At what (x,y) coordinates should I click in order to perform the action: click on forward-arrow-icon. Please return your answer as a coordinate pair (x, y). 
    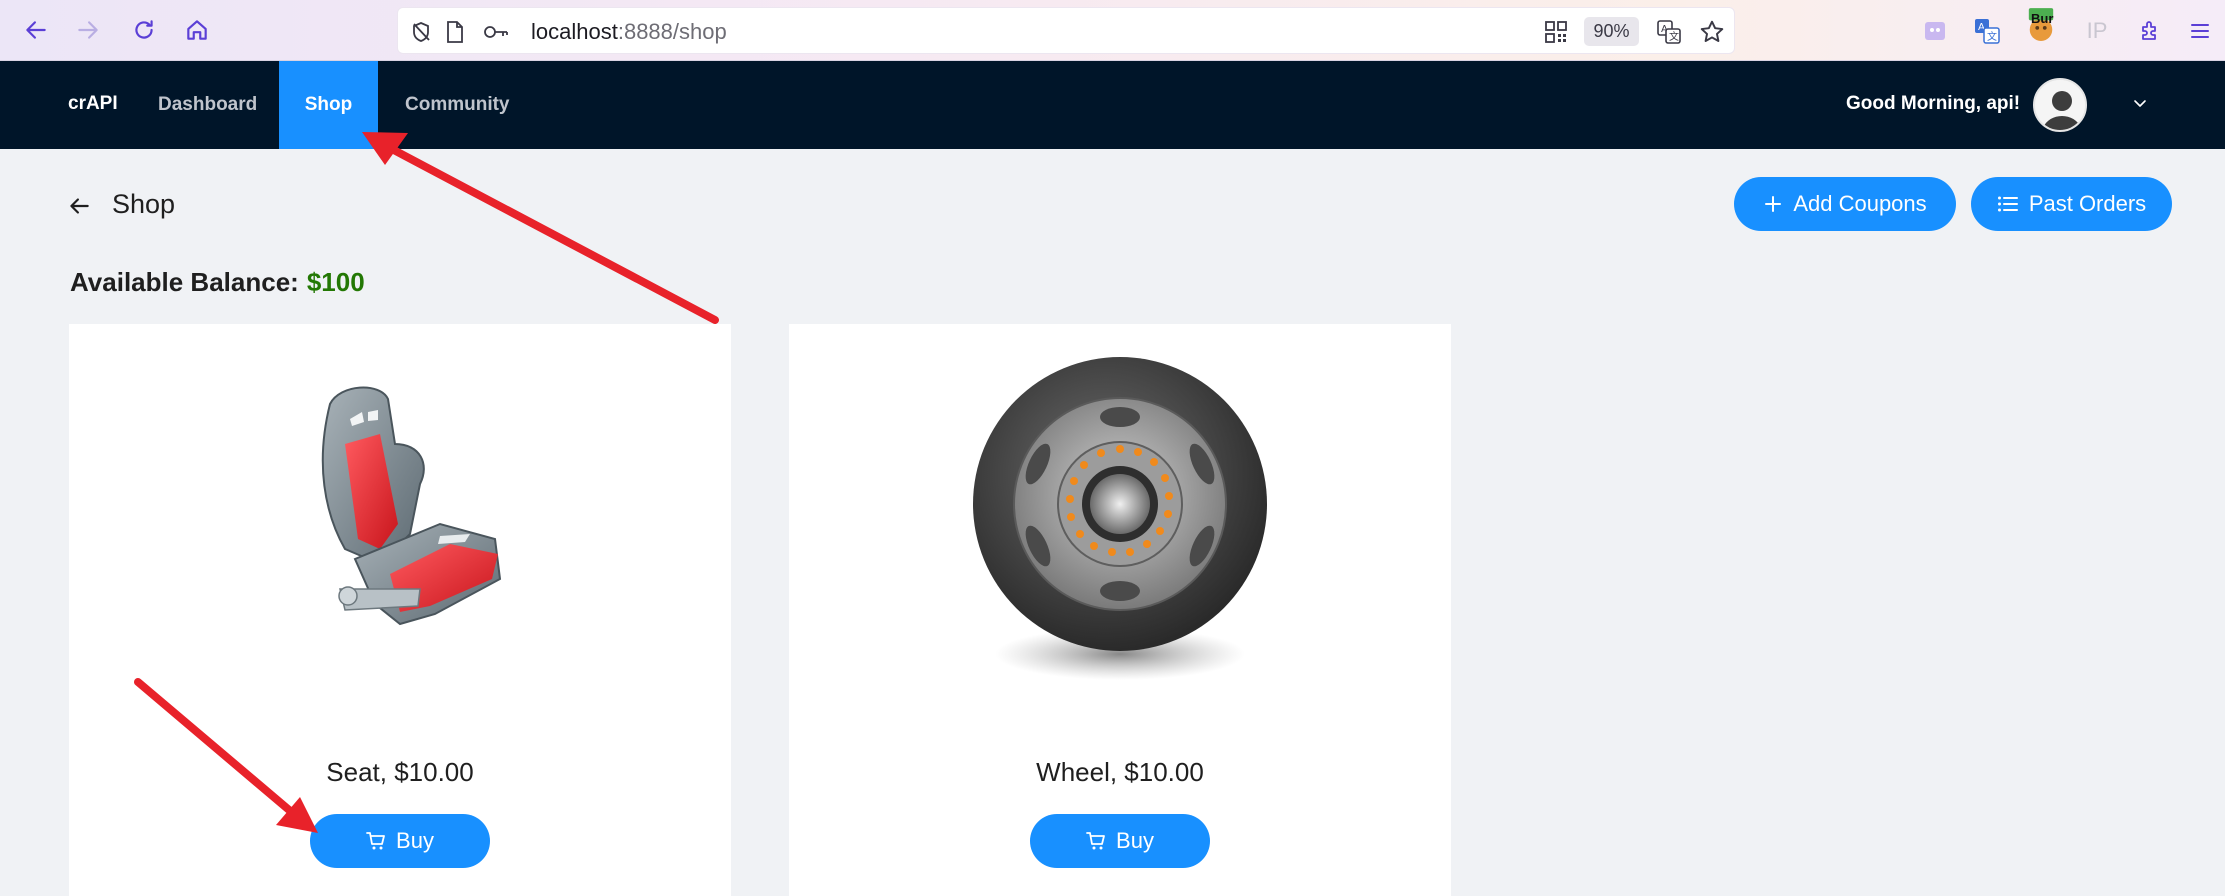
    Looking at the image, I should click on (88, 30).